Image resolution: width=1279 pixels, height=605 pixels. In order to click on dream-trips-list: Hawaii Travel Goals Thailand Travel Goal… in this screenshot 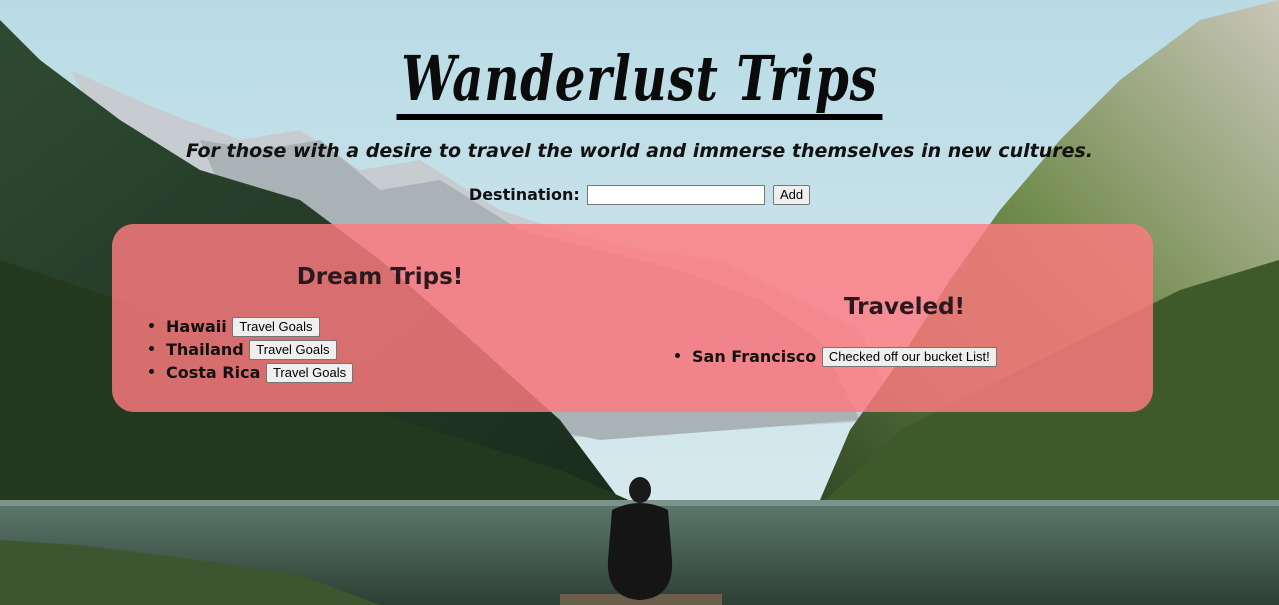, I will do `click(233, 348)`.